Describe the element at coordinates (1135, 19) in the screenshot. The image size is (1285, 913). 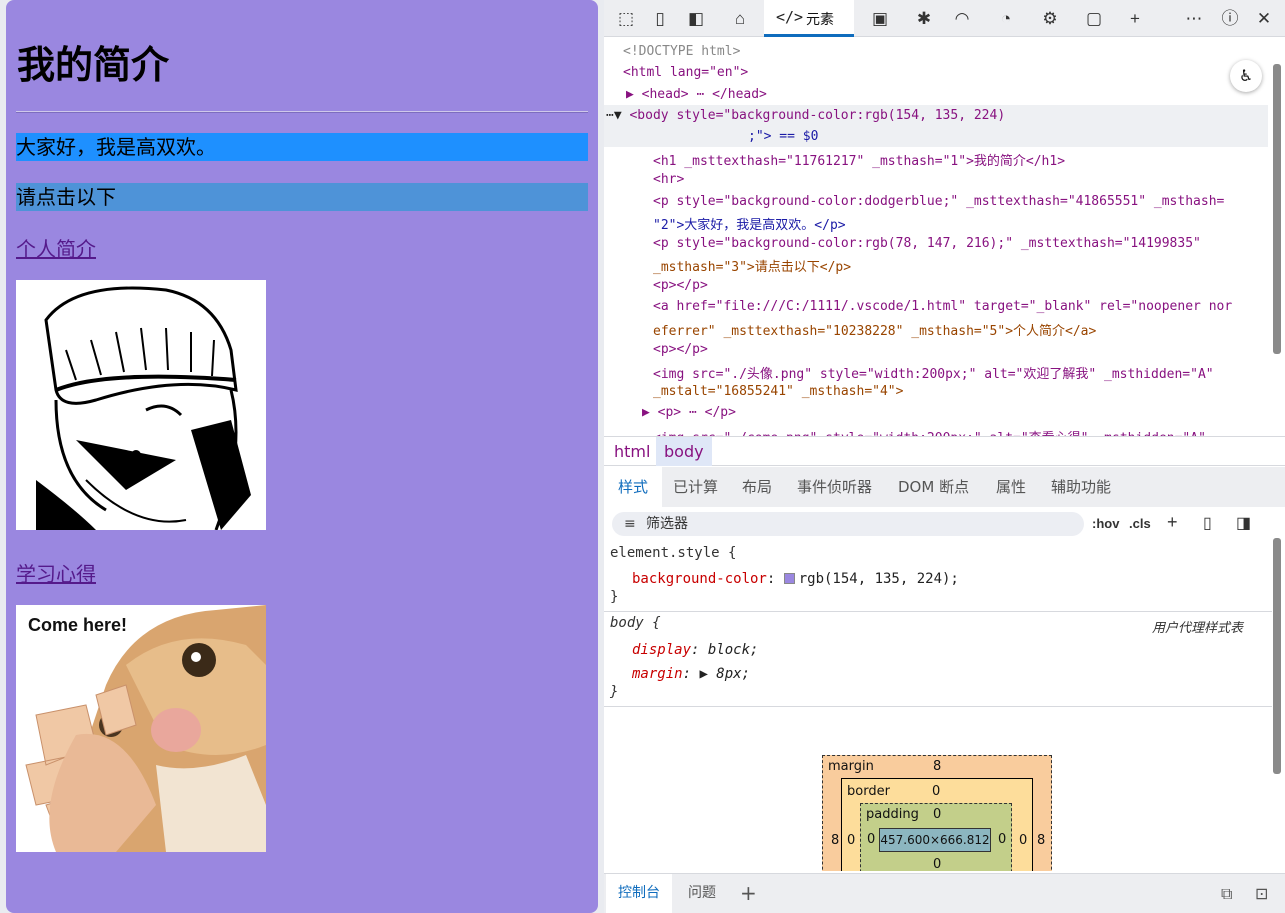
I see `add-icon: +` at that location.